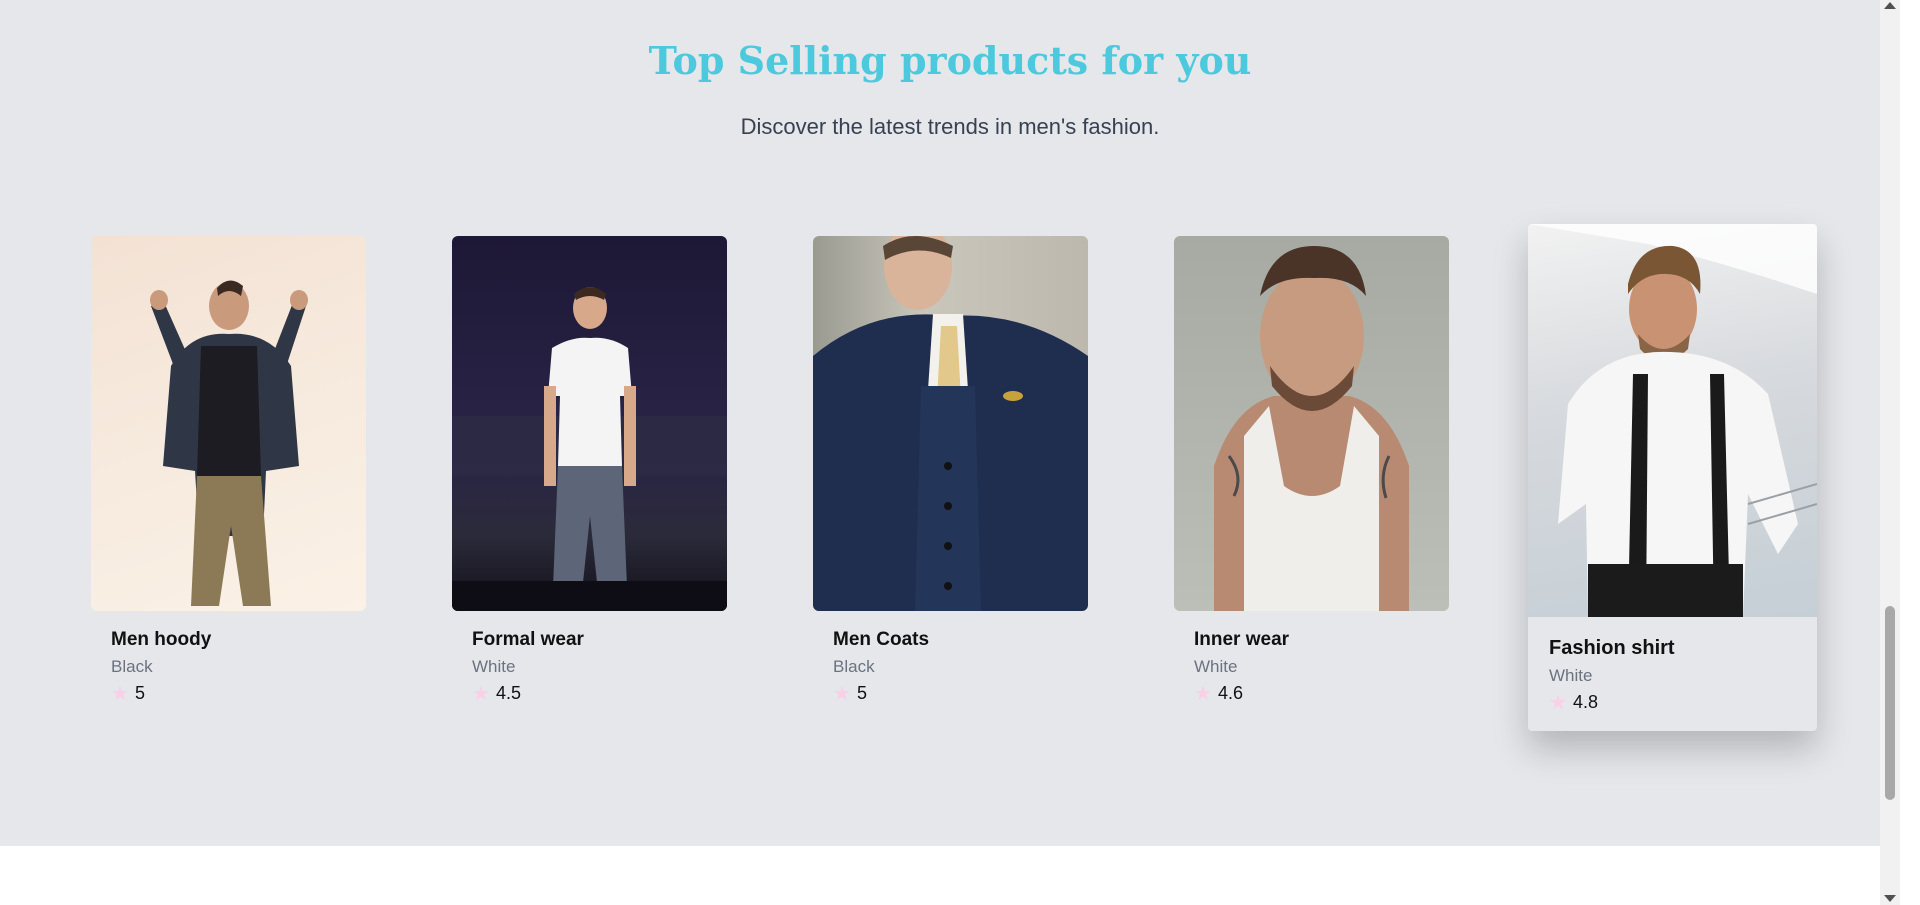  What do you see at coordinates (1311, 640) in the screenshot?
I see `product-name: Inner wear` at bounding box center [1311, 640].